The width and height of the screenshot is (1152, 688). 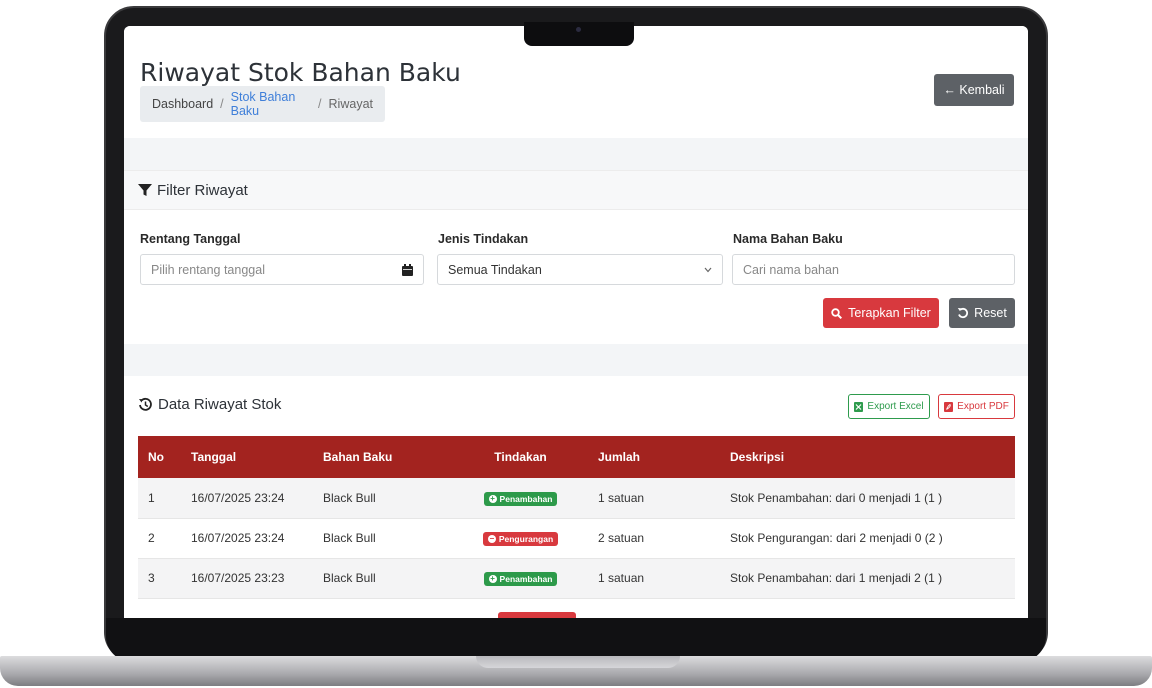 I want to click on cell-amount: 2 satuan, so click(x=654, y=538).